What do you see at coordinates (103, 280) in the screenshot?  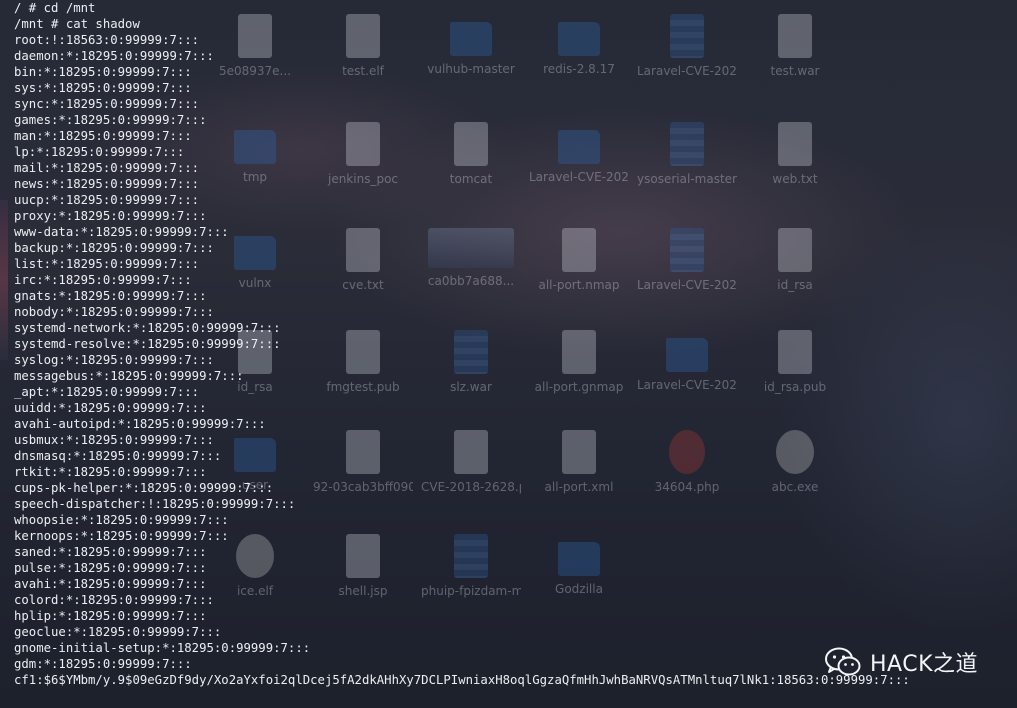 I see `shadow-entry-line: irc:*:18295:0:99999:7:::` at bounding box center [103, 280].